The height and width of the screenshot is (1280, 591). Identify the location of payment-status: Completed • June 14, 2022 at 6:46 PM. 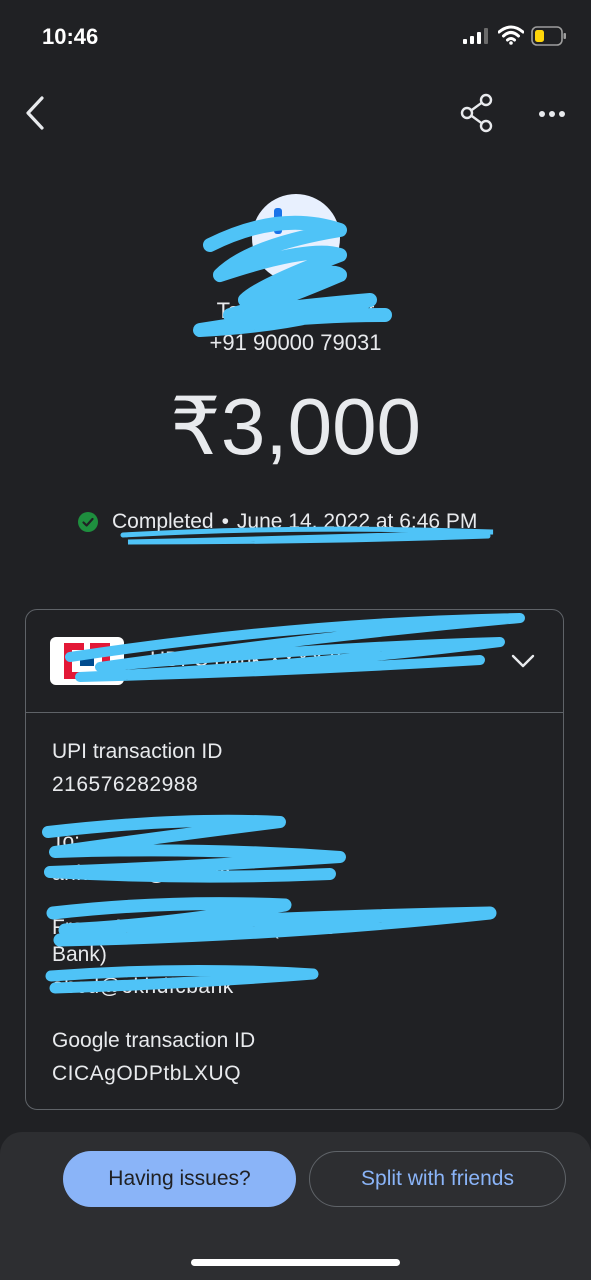
(277, 522).